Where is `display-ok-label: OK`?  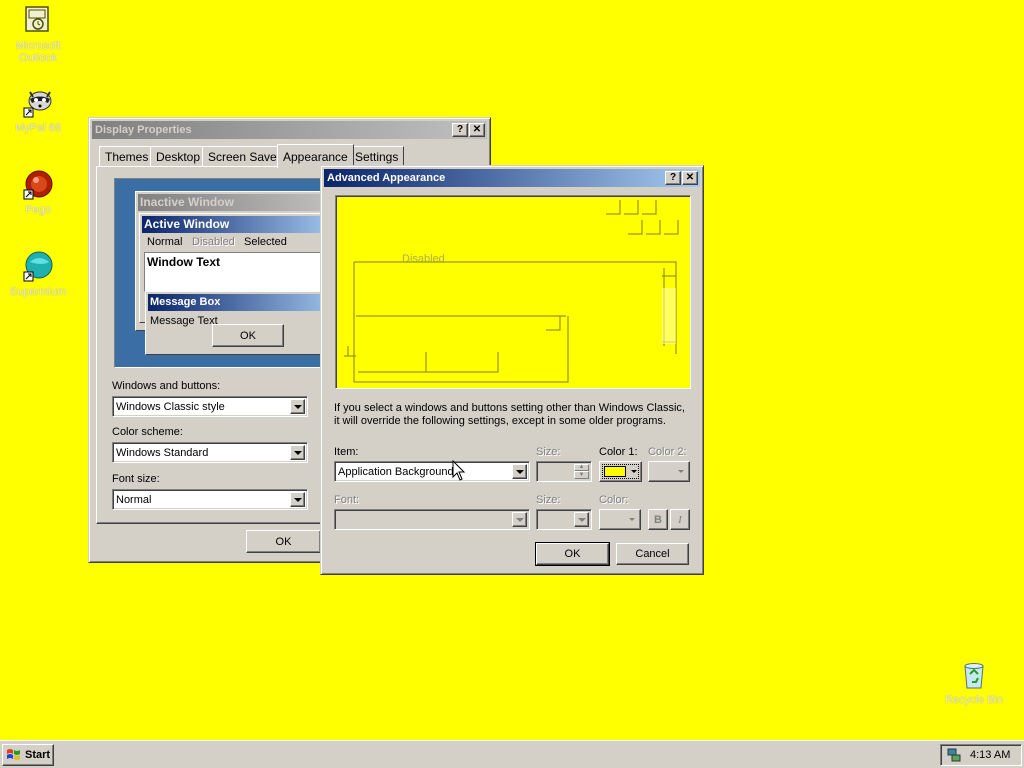
display-ok-label: OK is located at coordinates (283, 541).